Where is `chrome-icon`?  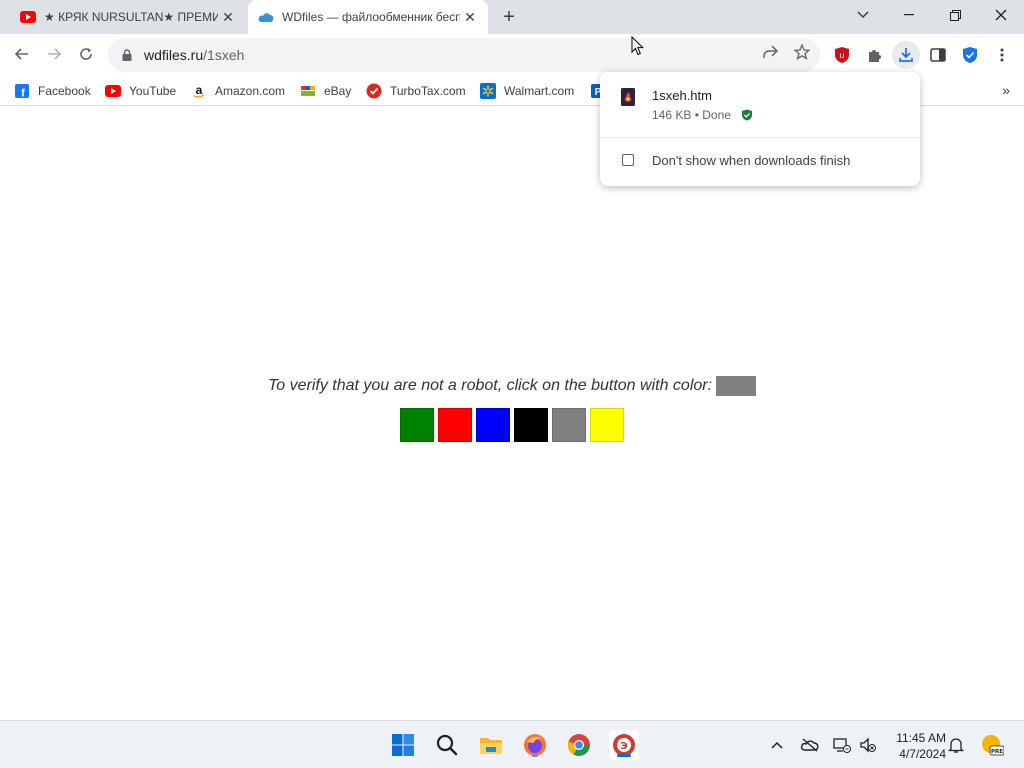 chrome-icon is located at coordinates (578, 745).